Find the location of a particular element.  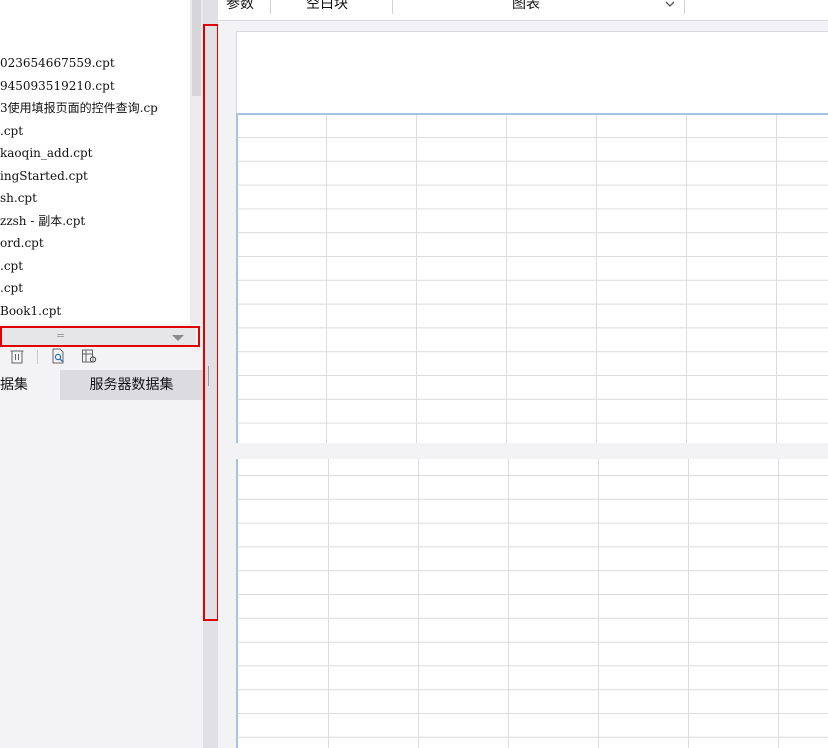

dataset-tree-panel is located at coordinates (101, 574).